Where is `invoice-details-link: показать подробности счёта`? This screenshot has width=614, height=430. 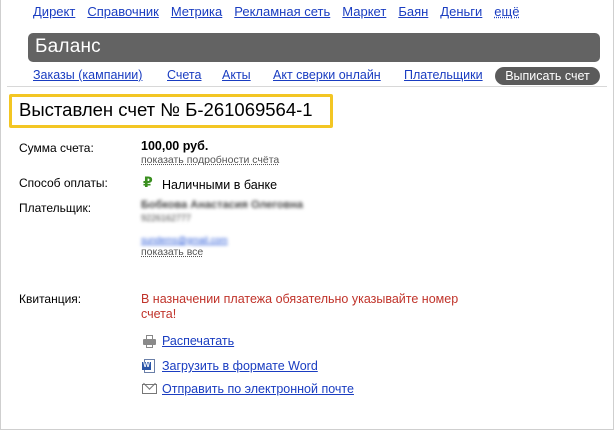
invoice-details-link: показать подробности счёта is located at coordinates (210, 160).